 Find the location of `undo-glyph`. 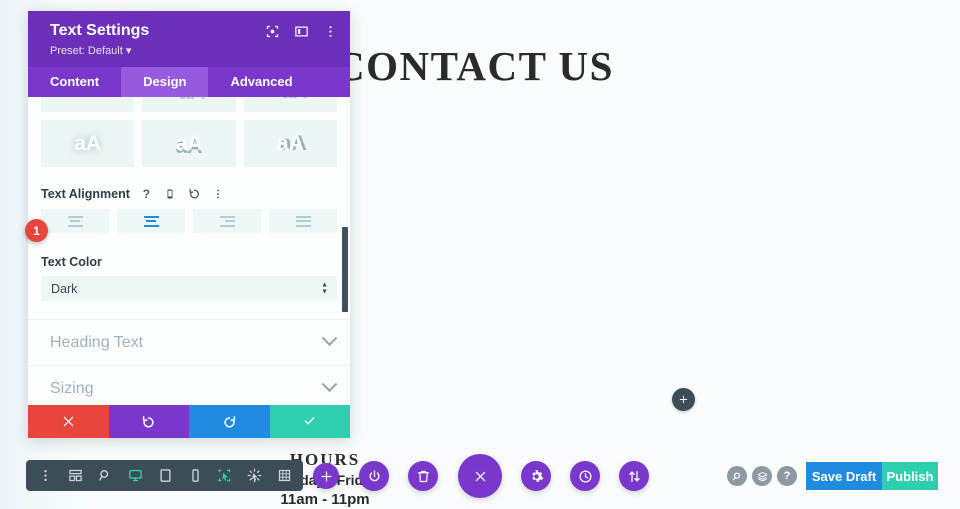

undo-glyph is located at coordinates (194, 193).